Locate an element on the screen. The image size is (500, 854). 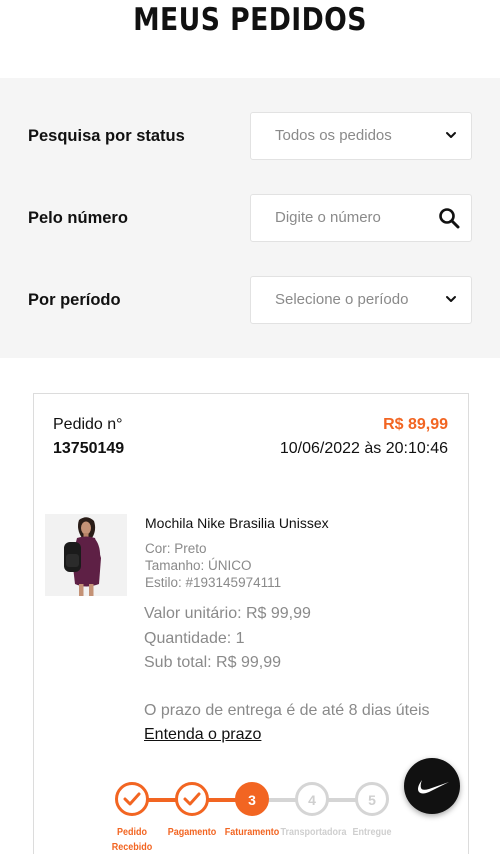
nike-swoosh-icon is located at coordinates (433, 787).